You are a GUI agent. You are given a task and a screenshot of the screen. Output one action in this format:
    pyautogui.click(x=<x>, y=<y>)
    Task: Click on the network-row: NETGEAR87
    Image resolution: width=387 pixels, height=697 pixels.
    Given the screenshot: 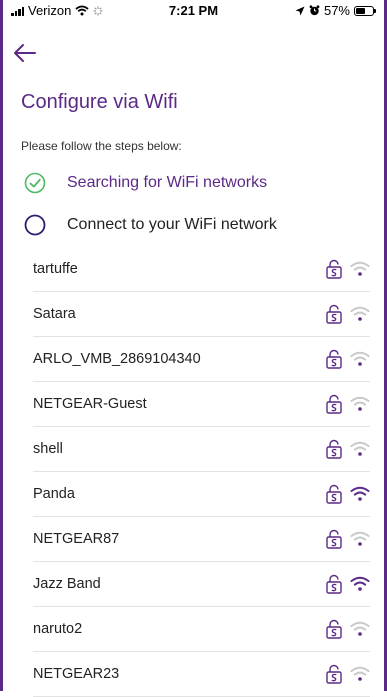 What is the action you would take?
    pyautogui.click(x=201, y=539)
    